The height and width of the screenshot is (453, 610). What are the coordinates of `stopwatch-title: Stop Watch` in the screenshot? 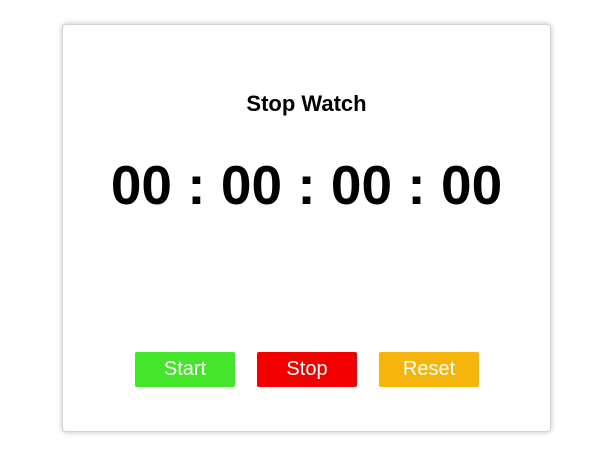 It's located at (306, 103).